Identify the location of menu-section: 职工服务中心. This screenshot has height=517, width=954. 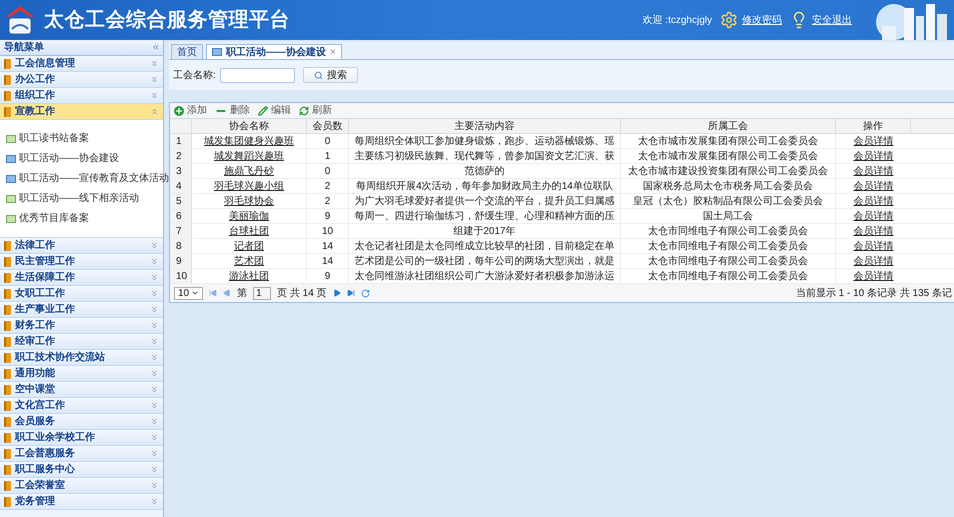
(81, 470).